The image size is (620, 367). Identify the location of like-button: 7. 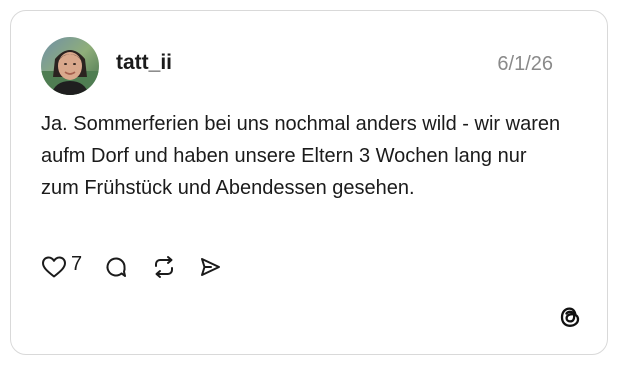
(62, 266).